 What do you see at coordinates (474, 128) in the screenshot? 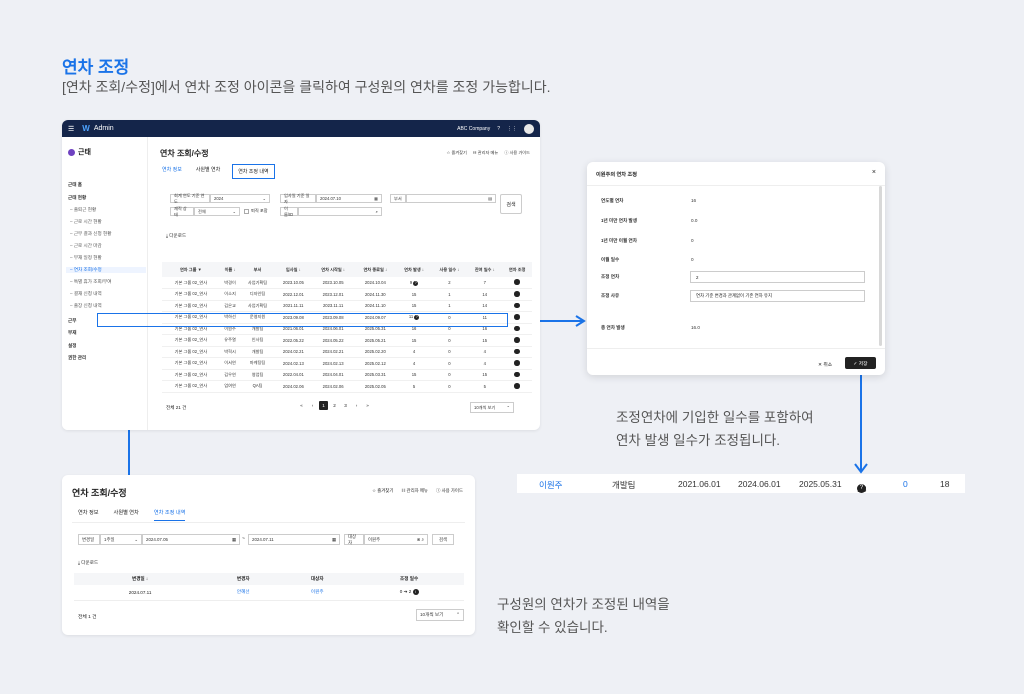
I see `company-name: ABC Company` at bounding box center [474, 128].